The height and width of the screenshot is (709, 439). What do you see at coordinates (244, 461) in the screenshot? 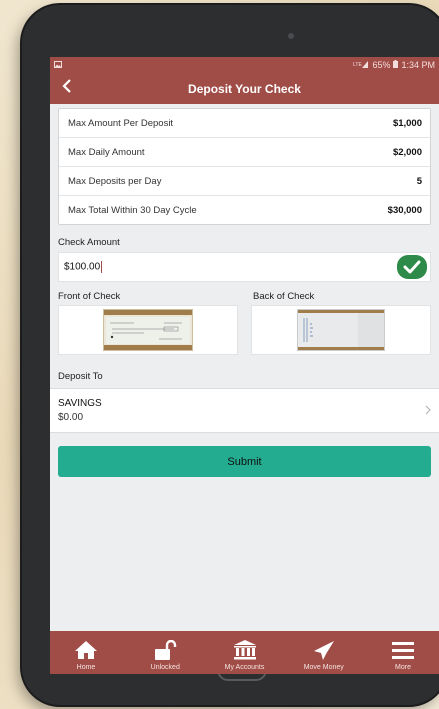
I see `submit-button: Submit` at bounding box center [244, 461].